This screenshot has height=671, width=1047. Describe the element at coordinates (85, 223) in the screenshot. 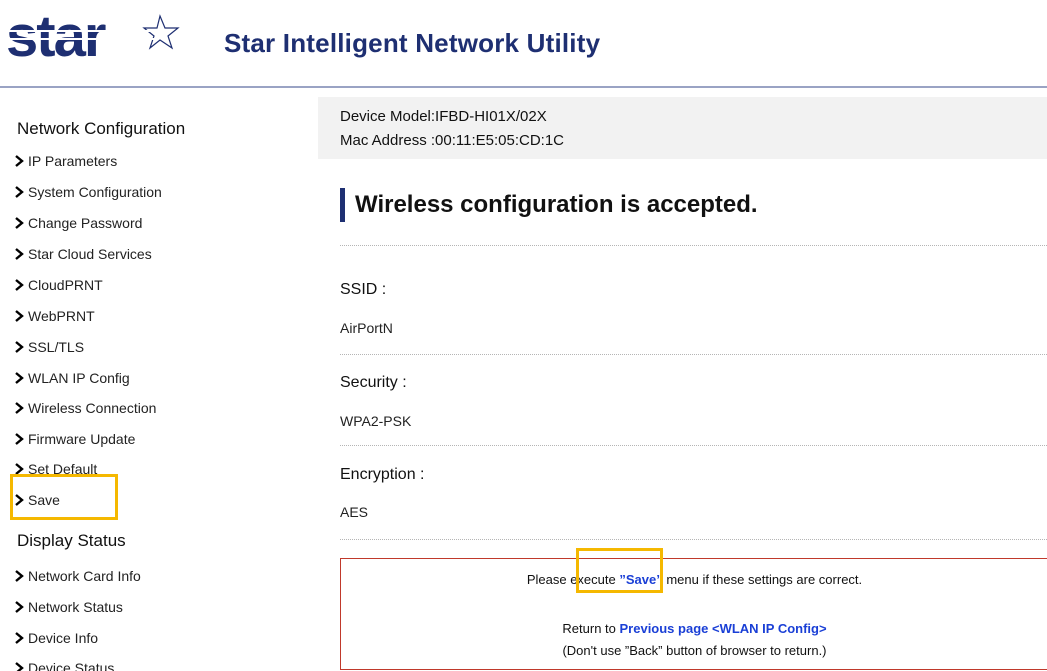

I see `sidebar-item-label: Change Password` at that location.